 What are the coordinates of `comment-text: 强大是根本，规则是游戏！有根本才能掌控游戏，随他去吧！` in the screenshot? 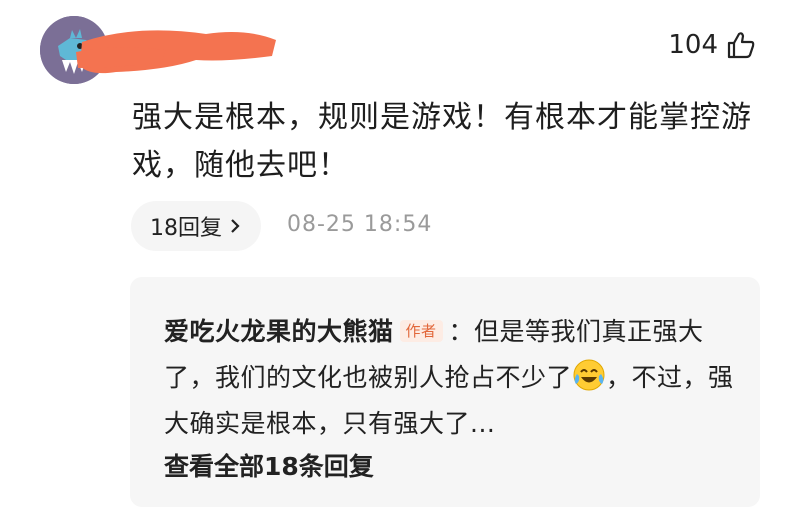 It's located at (442, 141).